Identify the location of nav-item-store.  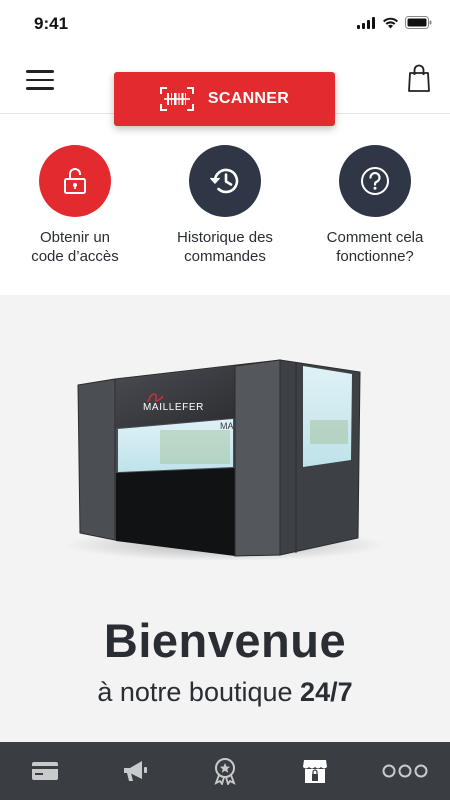
(315, 771).